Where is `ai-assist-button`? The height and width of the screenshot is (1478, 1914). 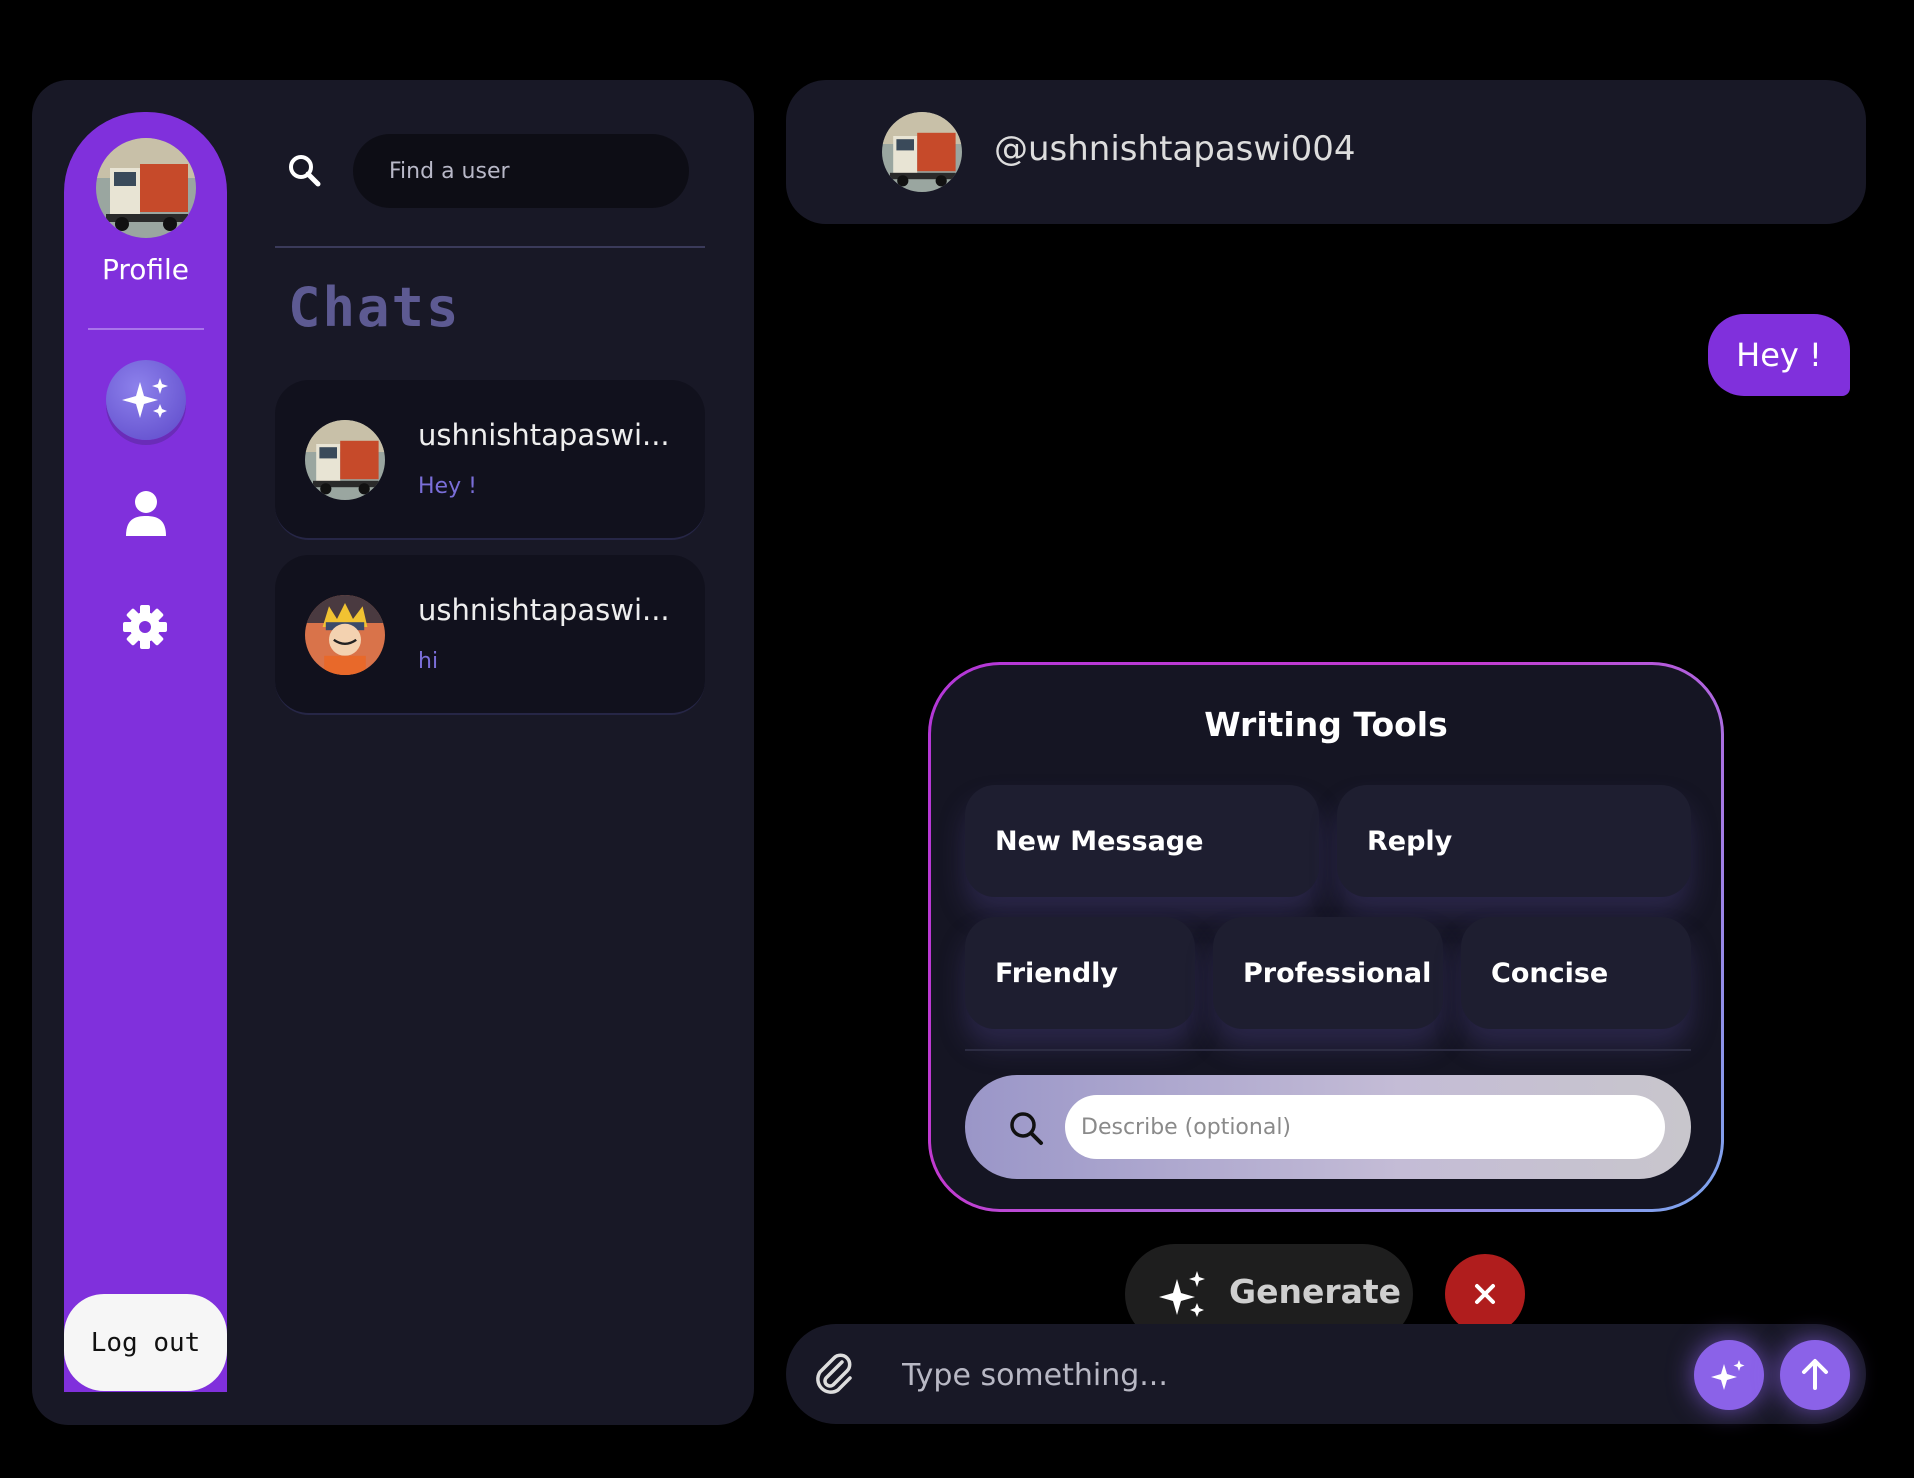
ai-assist-button is located at coordinates (1729, 1375).